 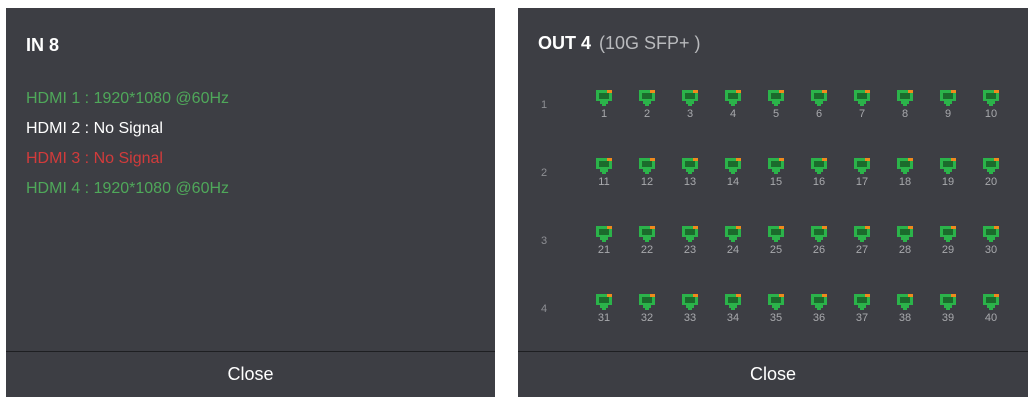 What do you see at coordinates (948, 243) in the screenshot?
I see `port-button: 29` at bounding box center [948, 243].